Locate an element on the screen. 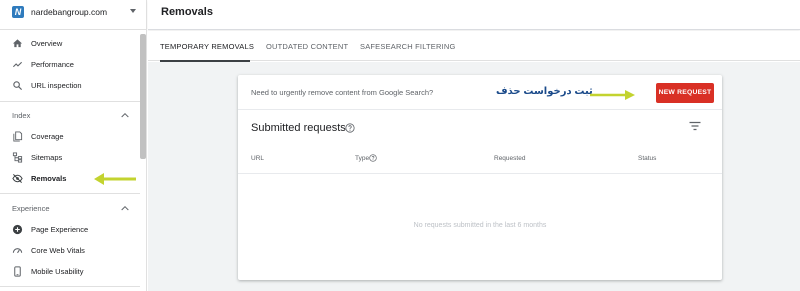 The image size is (800, 291). file-copy-icon is located at coordinates (18, 136).